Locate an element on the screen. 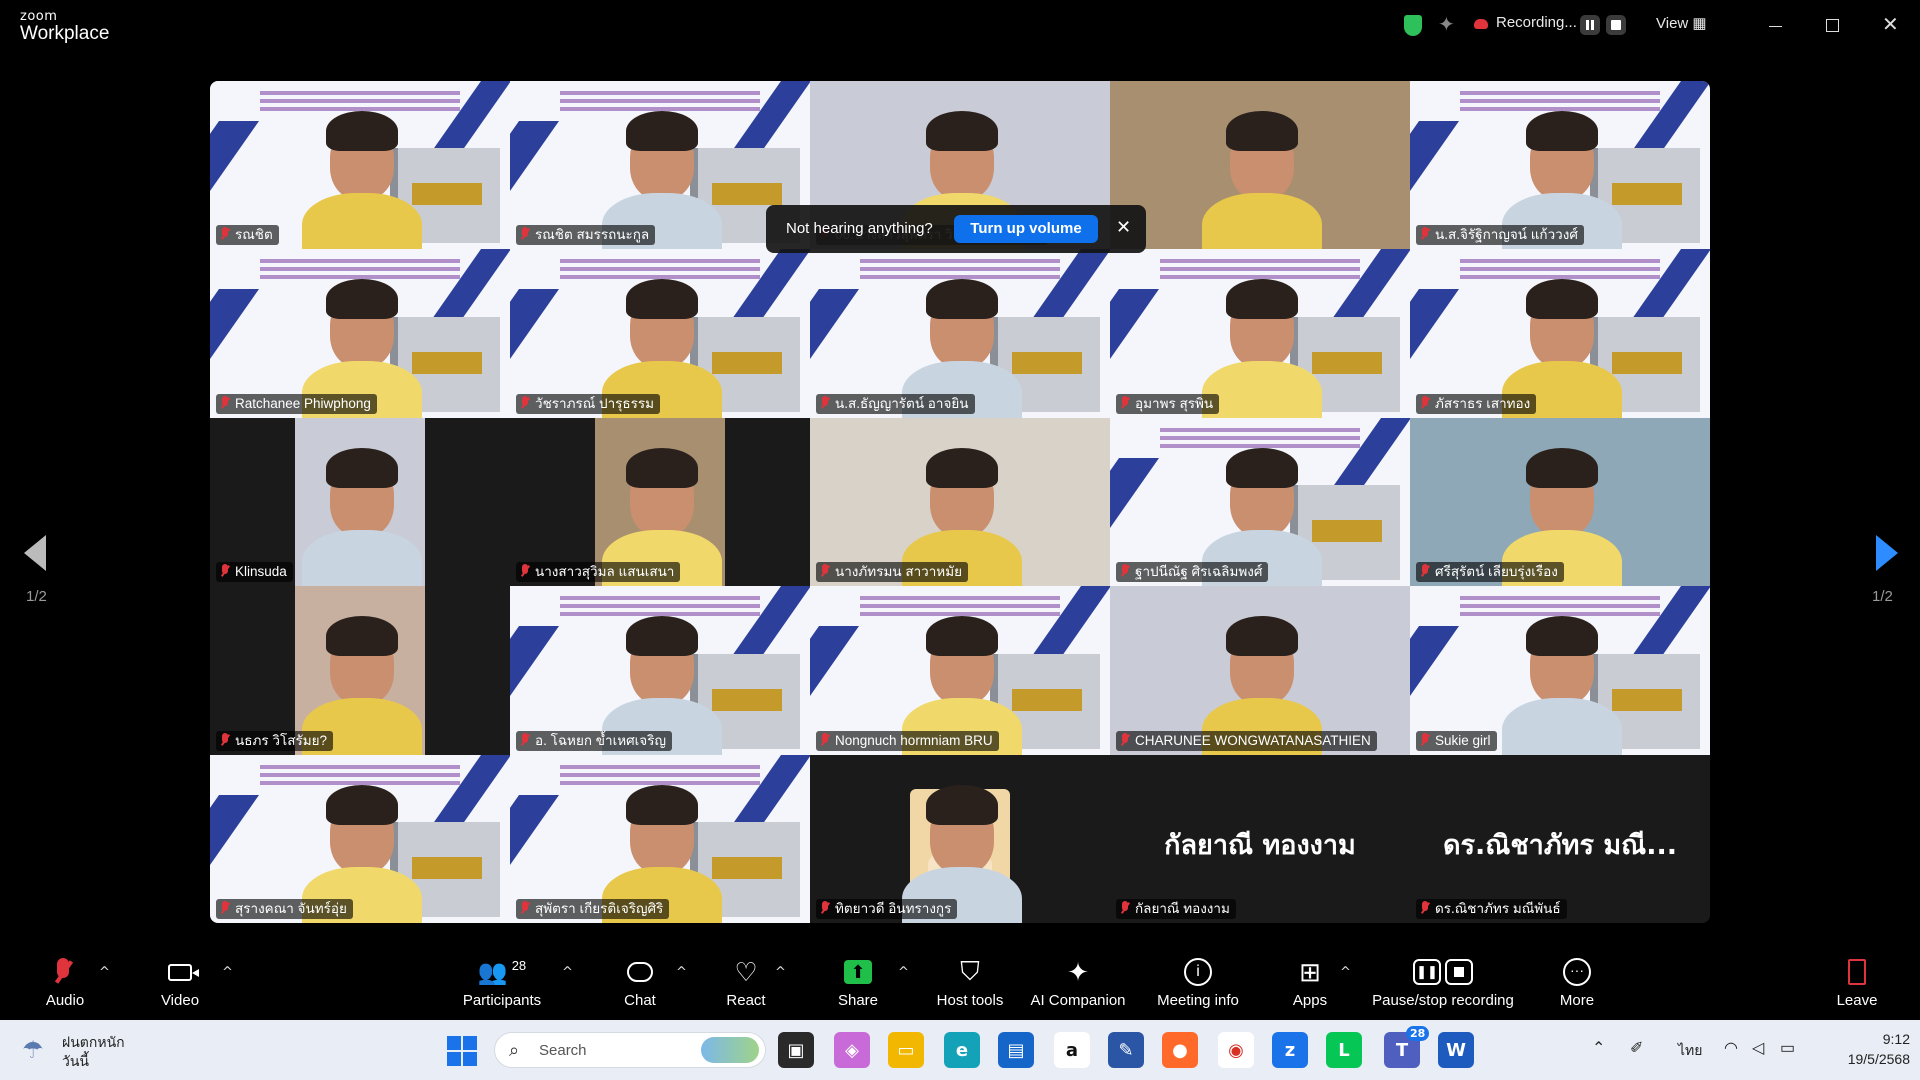 Image resolution: width=1920 pixels, height=1080 pixels. participant-body is located at coordinates (1262, 221).